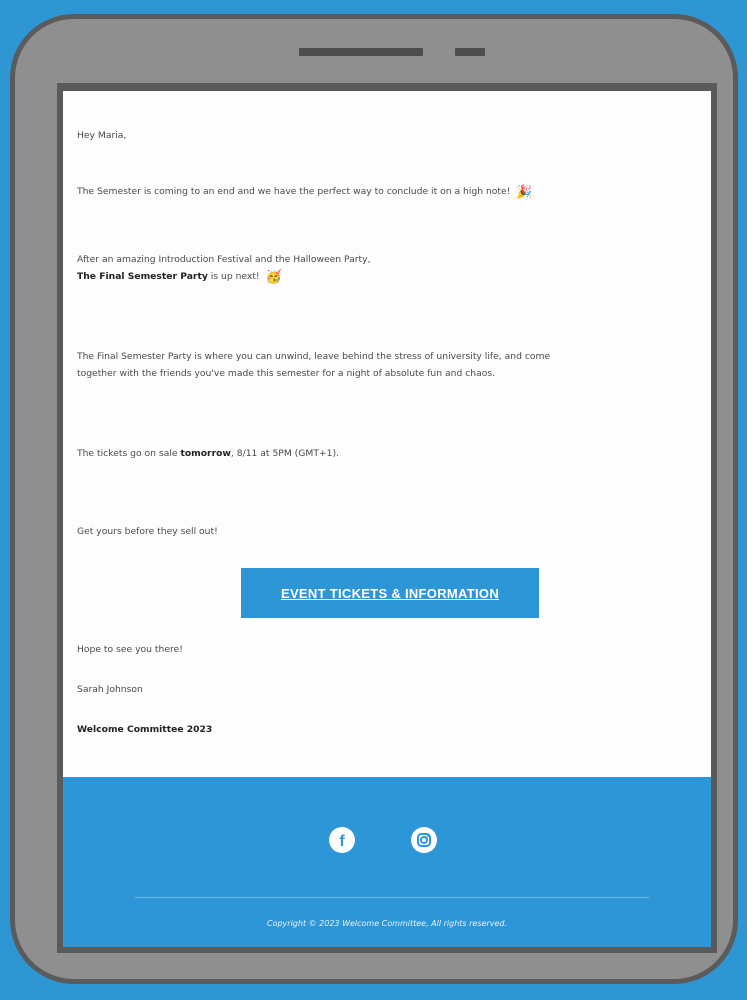 The height and width of the screenshot is (1000, 747). I want to click on event-tickets-link: EVENT TICKETS & INFORMATION, so click(390, 593).